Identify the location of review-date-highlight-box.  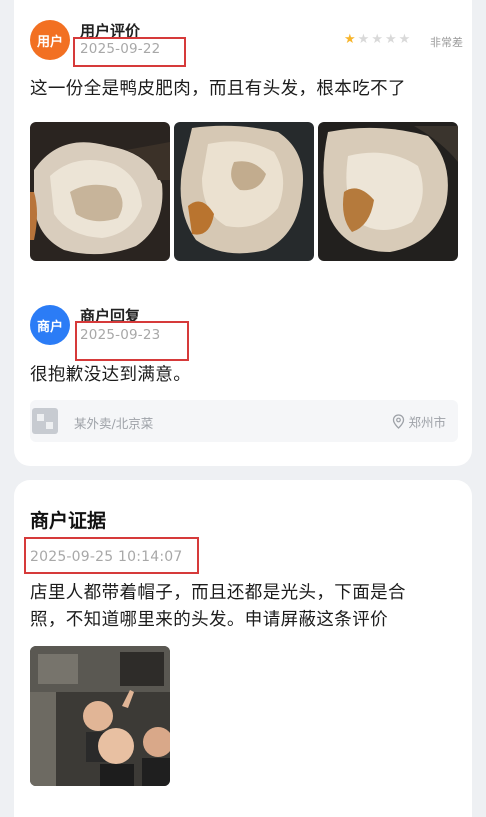
(129, 52).